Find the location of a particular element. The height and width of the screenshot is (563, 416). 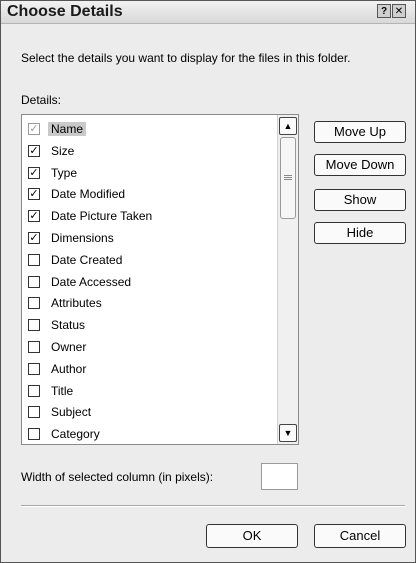

details-list-item: Owner is located at coordinates (148, 347).